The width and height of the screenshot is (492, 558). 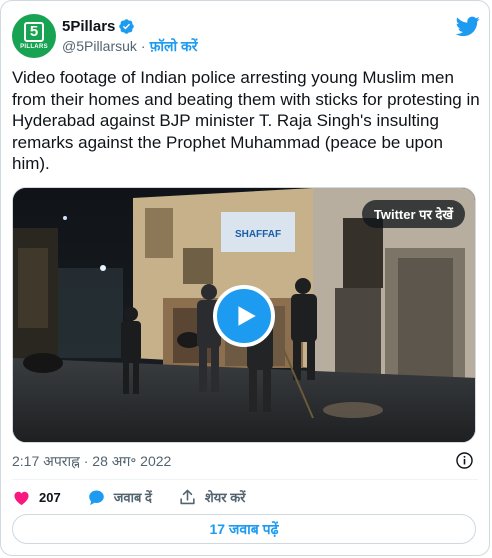 I want to click on tweet-timestamp: 2:17 अपराह्न · 28 अग॰ 2022, so click(x=91, y=461).